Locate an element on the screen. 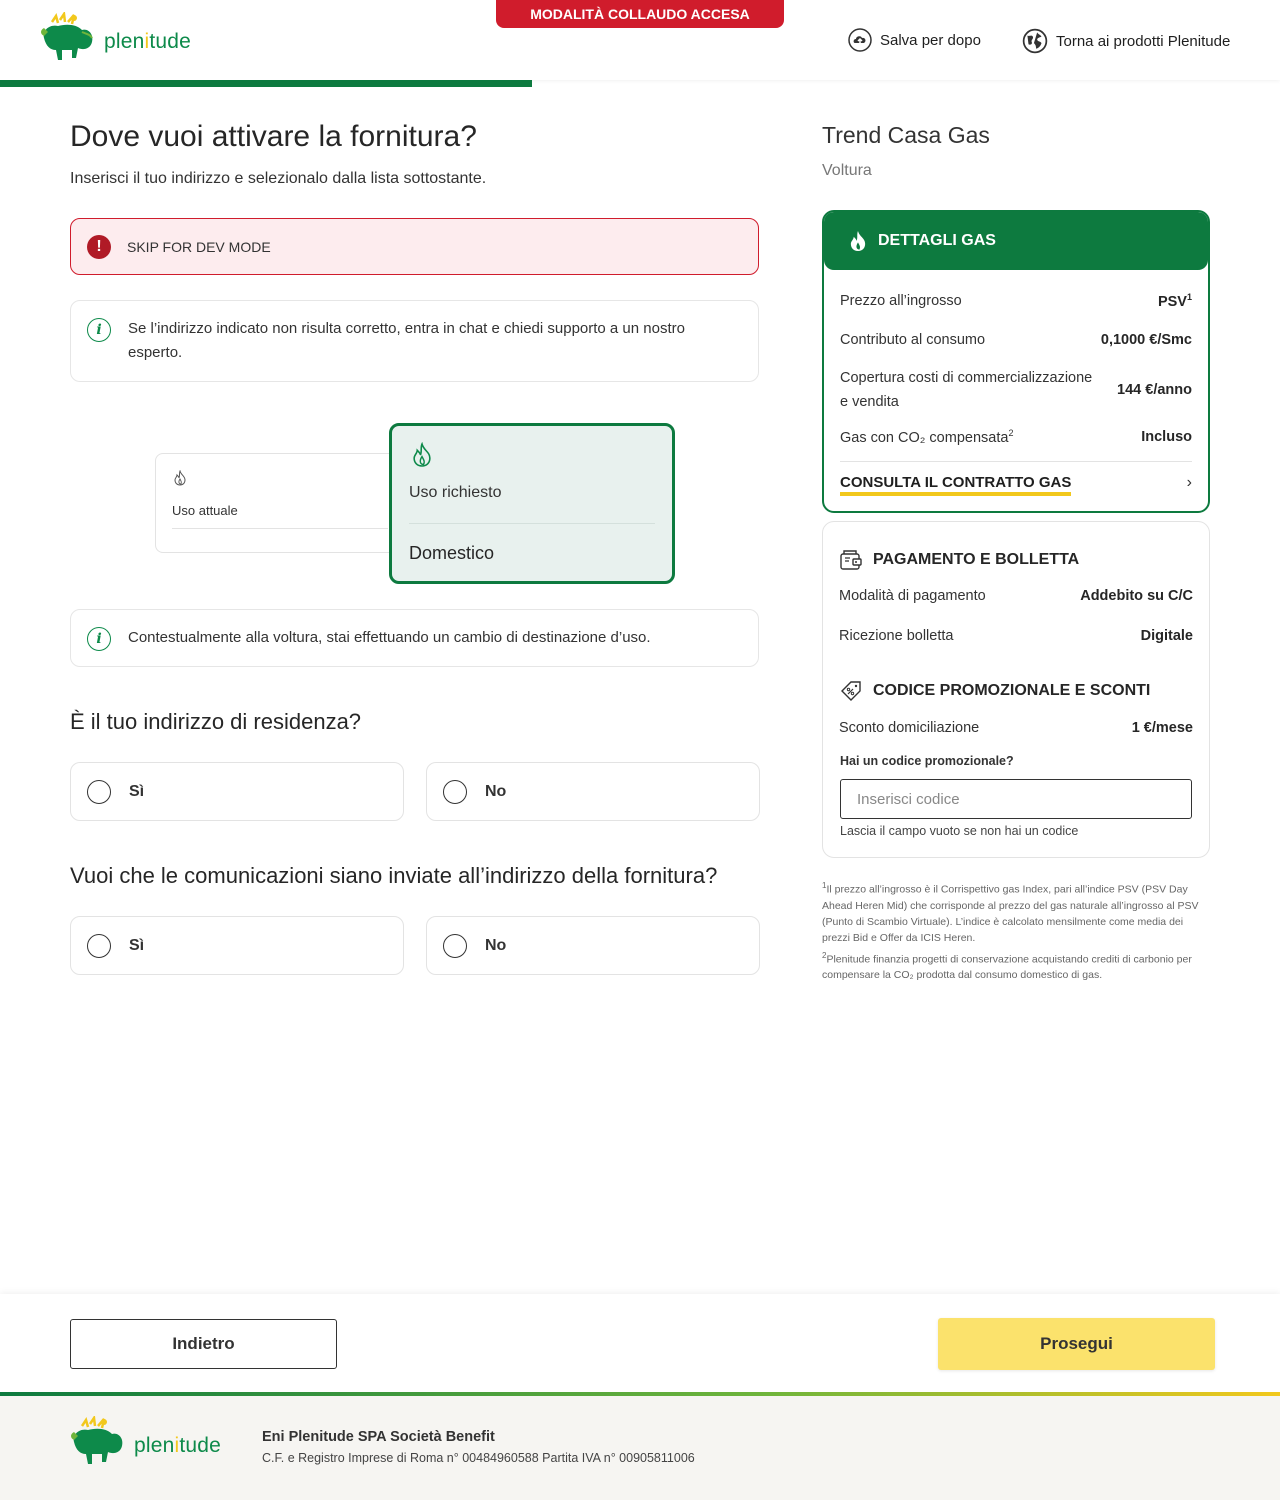 Image resolution: width=1280 pixels, height=1500 pixels. communications-yes-radio: Sì is located at coordinates (237, 945).